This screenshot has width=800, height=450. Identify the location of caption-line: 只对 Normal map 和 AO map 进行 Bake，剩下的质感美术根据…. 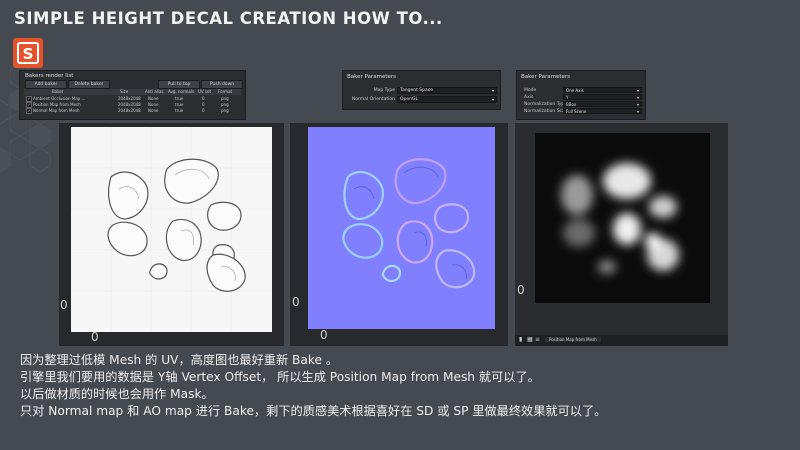
(313, 411).